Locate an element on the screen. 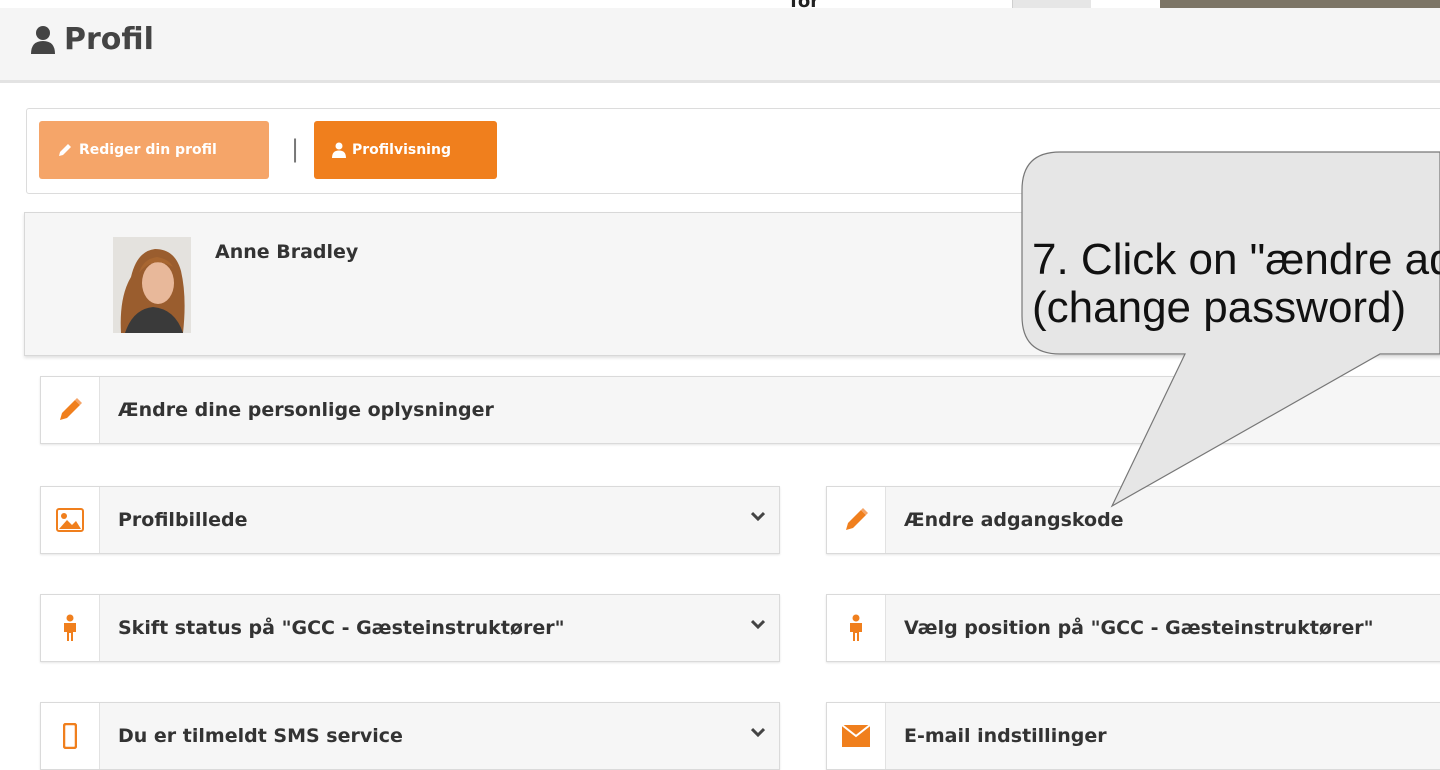  callout-line-1: 7. Click on "ændre adgangskode" is located at coordinates (1236, 260).